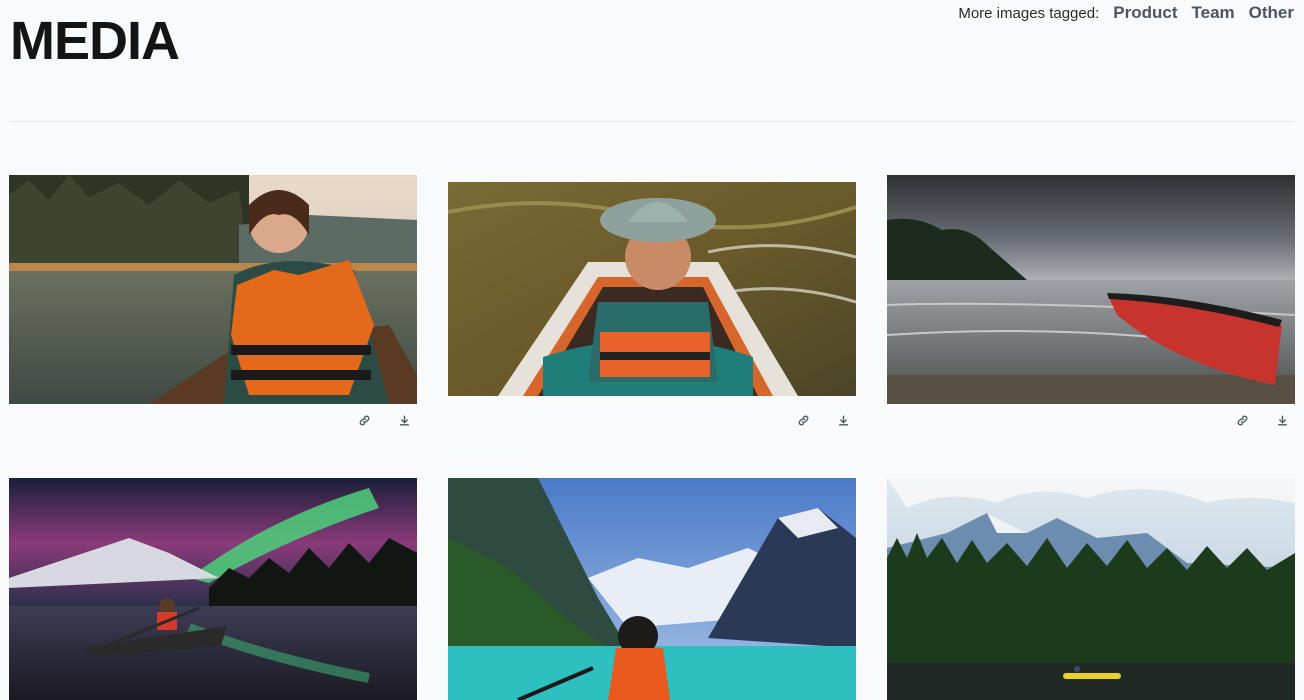 The width and height of the screenshot is (1304, 700). What do you see at coordinates (95, 41) in the screenshot?
I see `page-title: MEDIA` at bounding box center [95, 41].